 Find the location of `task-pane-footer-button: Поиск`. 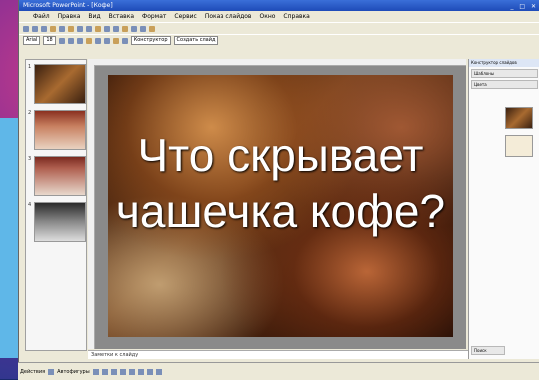

task-pane-footer-button: Поиск is located at coordinates (488, 350).